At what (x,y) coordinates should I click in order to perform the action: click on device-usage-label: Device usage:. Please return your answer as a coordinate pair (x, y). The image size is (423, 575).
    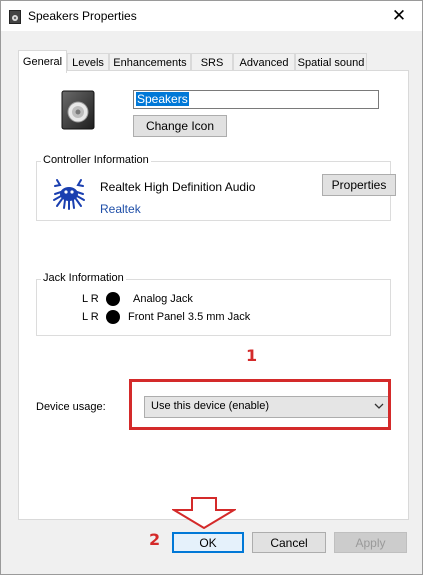
    Looking at the image, I should click on (71, 407).